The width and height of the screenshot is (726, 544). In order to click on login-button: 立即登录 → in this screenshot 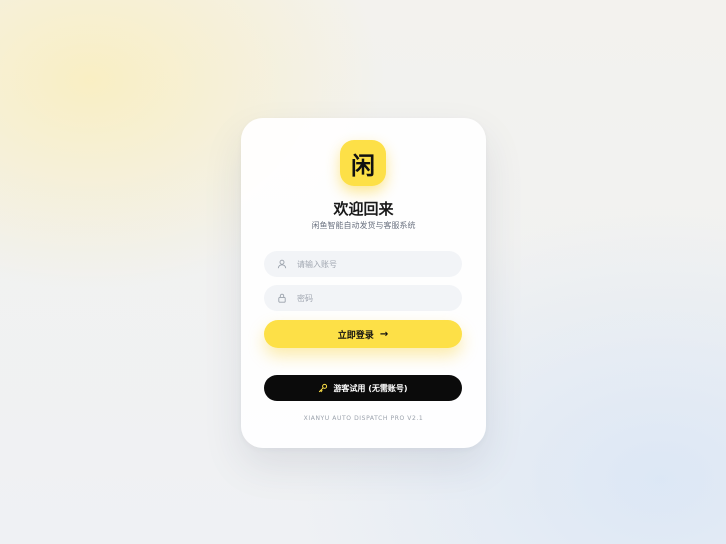, I will do `click(363, 334)`.